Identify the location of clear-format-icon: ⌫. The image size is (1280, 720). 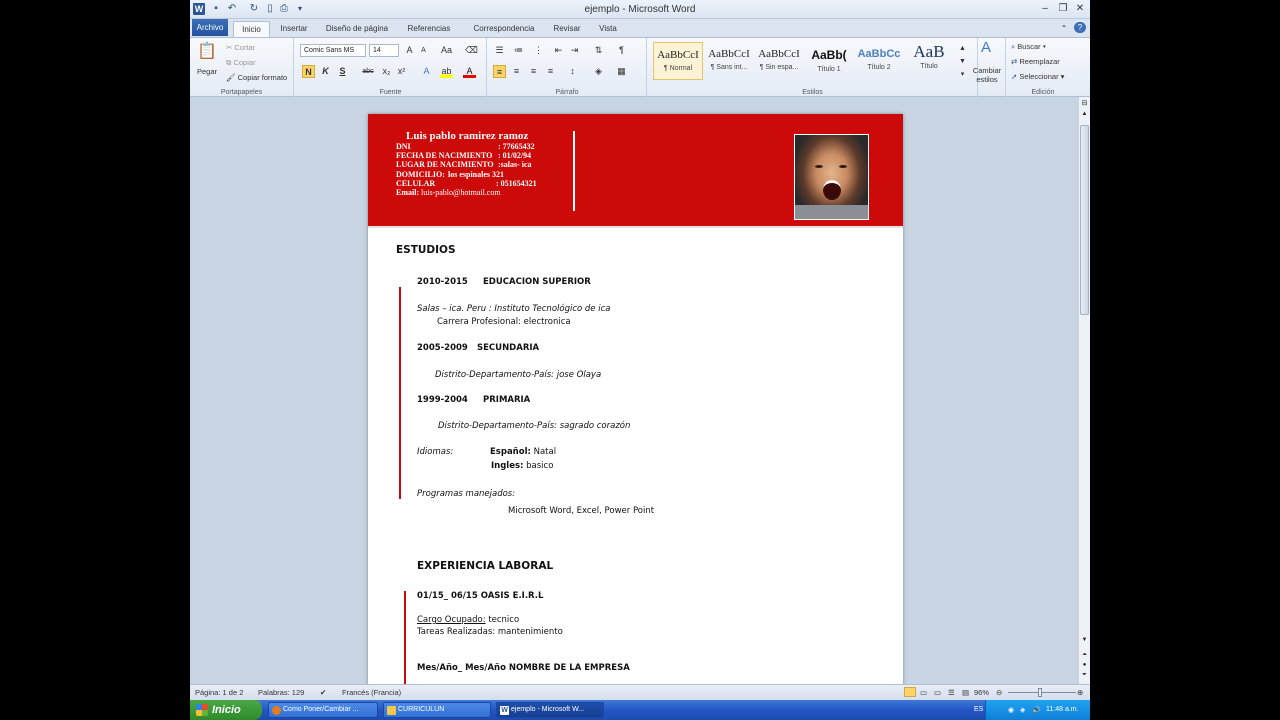
(471, 50).